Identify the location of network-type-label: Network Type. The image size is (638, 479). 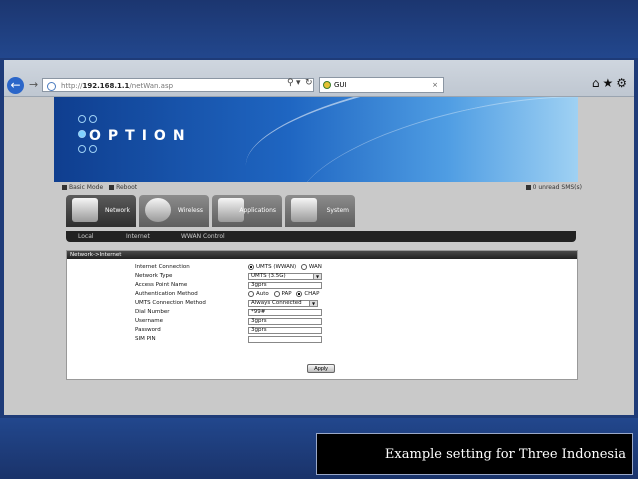
(154, 276).